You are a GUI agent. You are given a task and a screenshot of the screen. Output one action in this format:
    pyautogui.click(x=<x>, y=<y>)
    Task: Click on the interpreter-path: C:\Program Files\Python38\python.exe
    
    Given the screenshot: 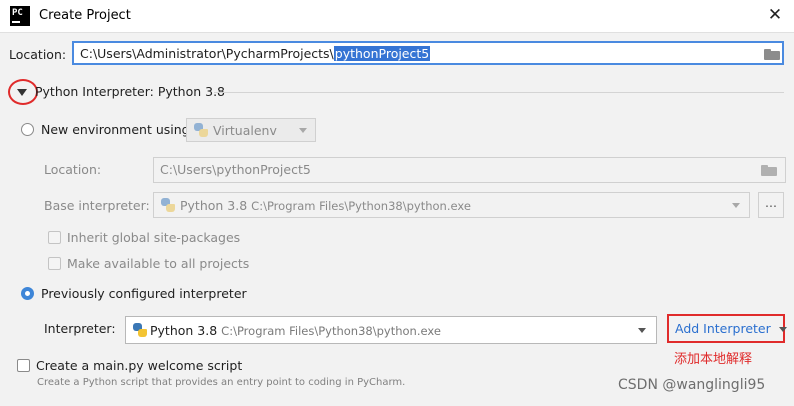 What is the action you would take?
    pyautogui.click(x=331, y=331)
    